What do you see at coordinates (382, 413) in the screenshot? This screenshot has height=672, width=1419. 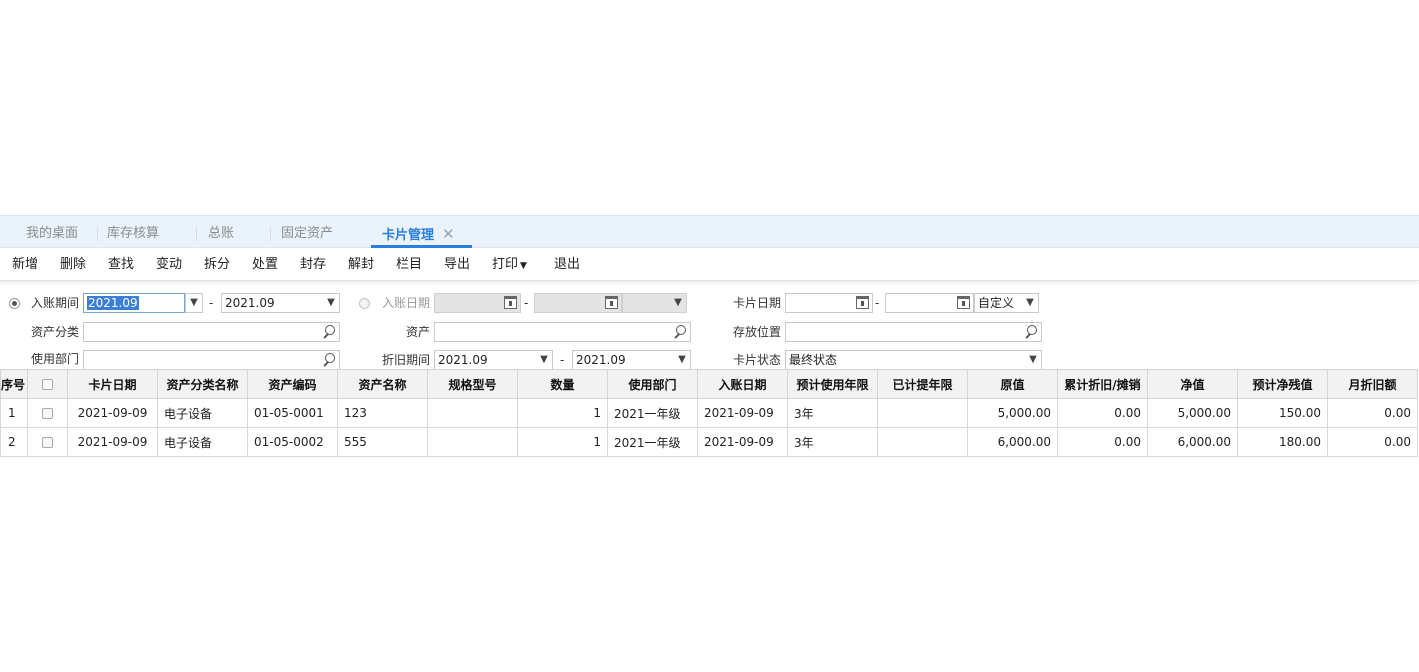 I see `asset-name-cell: 123` at bounding box center [382, 413].